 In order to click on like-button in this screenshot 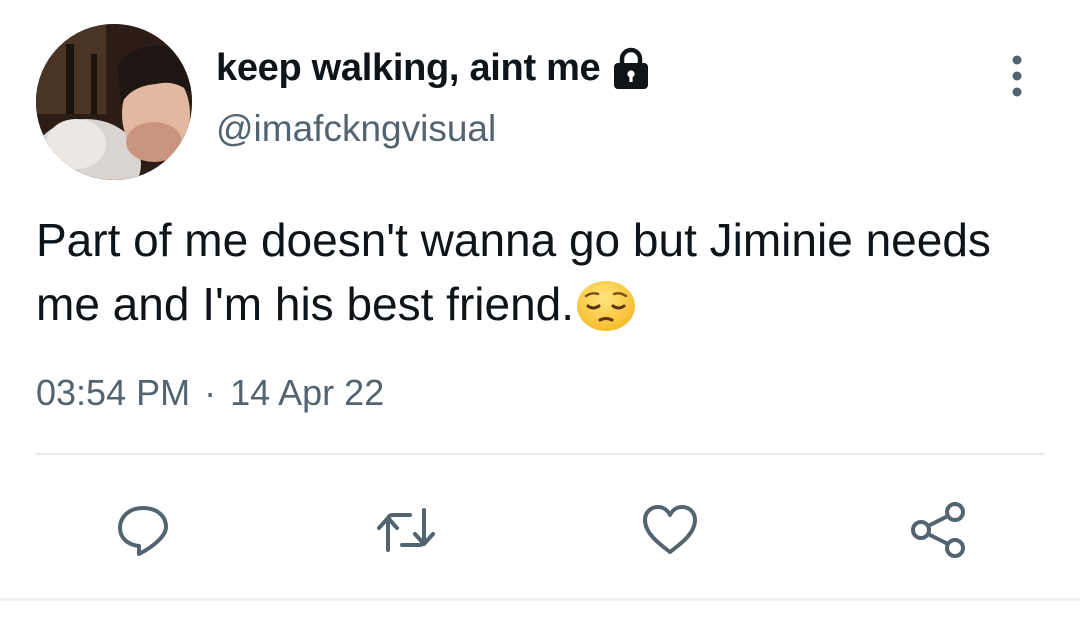, I will do `click(670, 530)`.